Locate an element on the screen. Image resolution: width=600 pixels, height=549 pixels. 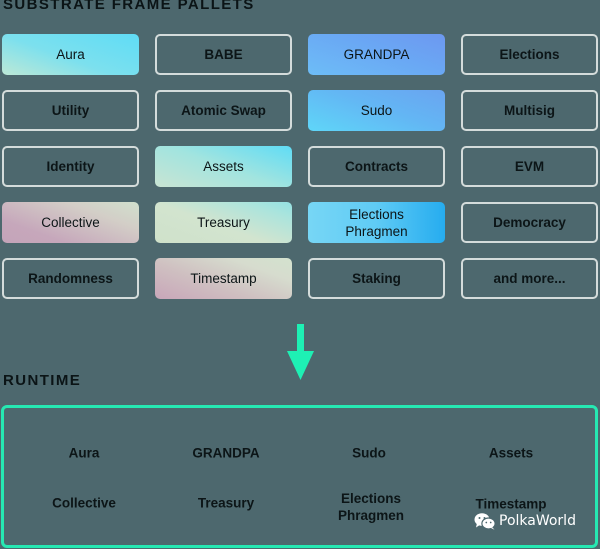
pallet-evm: EVM is located at coordinates (529, 166).